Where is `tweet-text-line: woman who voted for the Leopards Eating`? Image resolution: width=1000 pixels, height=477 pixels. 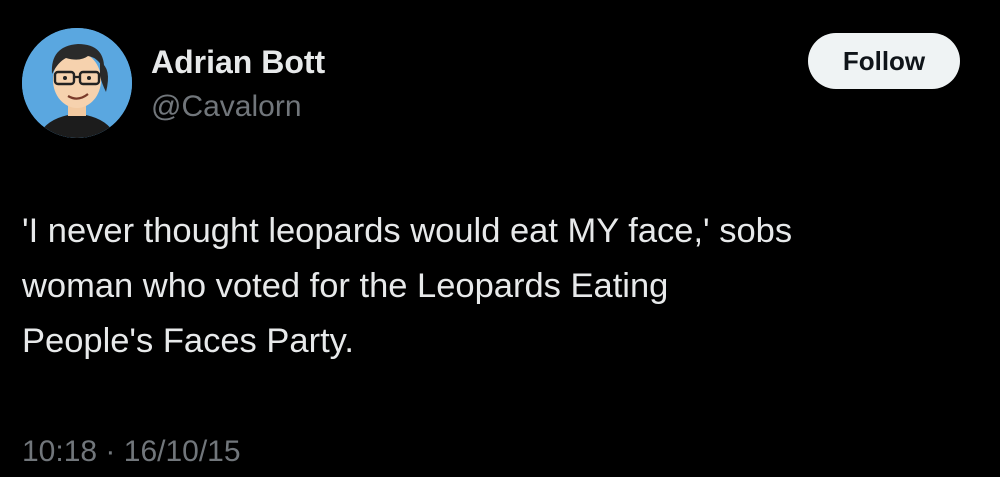 tweet-text-line: woman who voted for the Leopards Eating is located at coordinates (345, 286).